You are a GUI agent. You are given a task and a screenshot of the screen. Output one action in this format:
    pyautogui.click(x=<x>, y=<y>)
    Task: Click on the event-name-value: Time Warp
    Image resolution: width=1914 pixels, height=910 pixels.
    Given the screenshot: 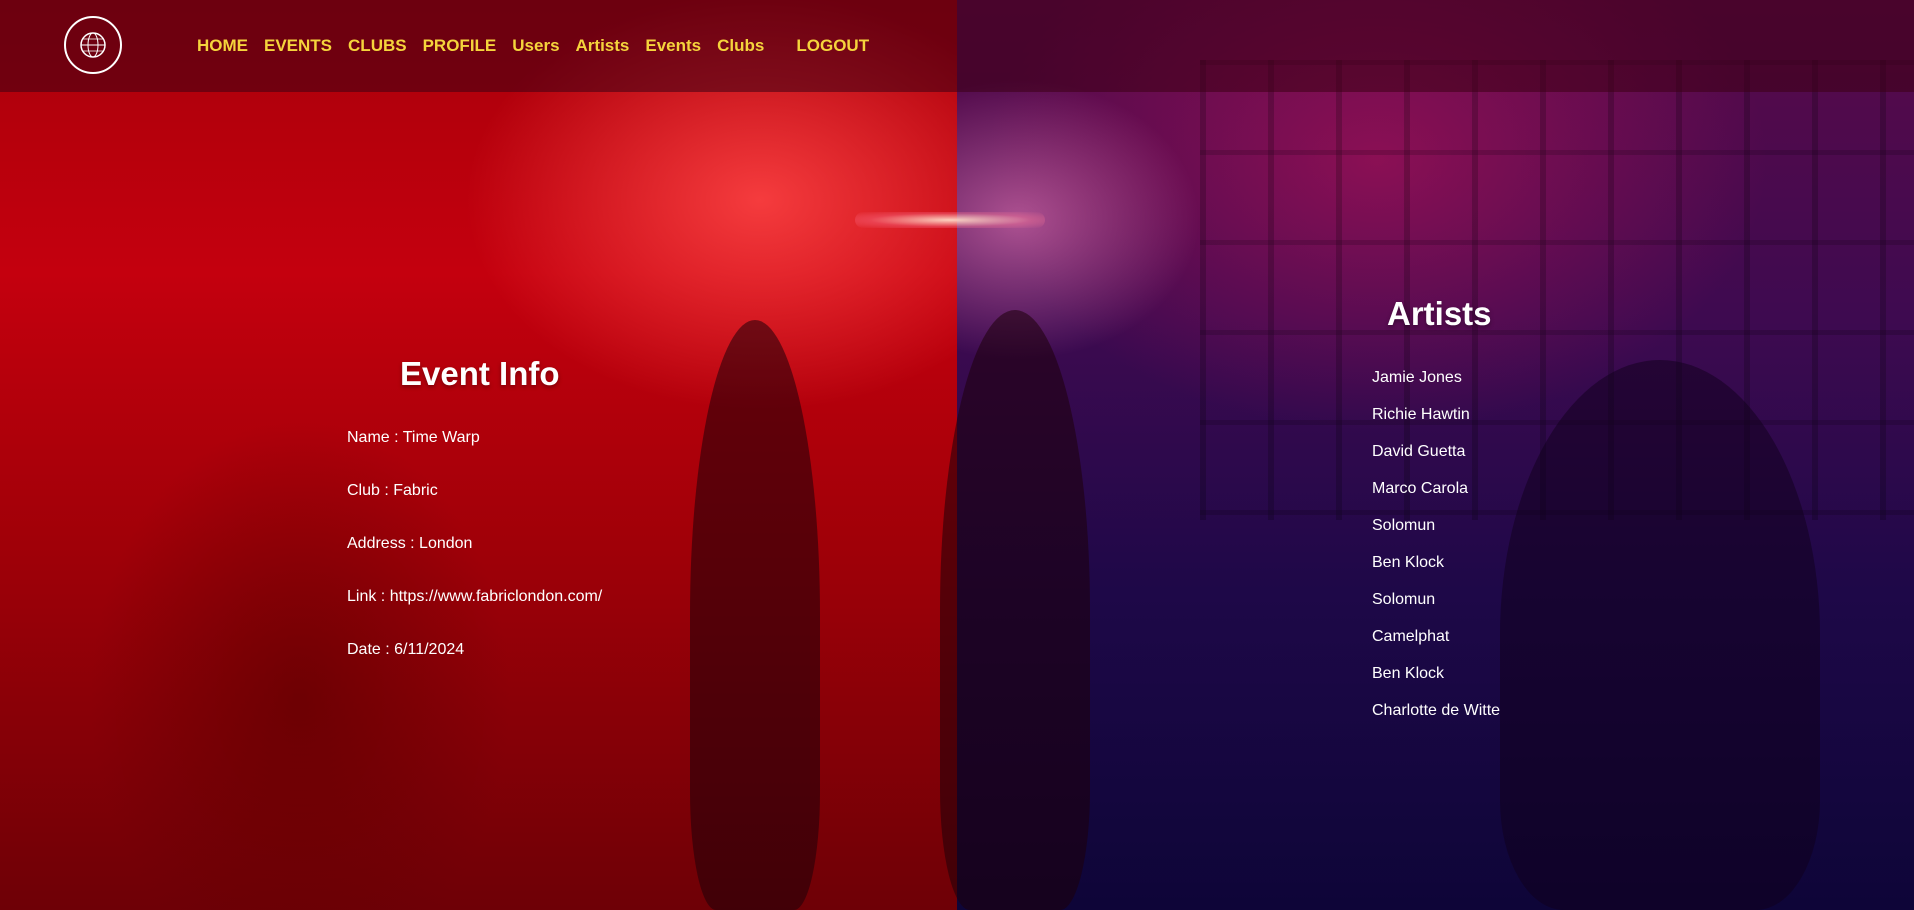 What is the action you would take?
    pyautogui.click(x=441, y=437)
    